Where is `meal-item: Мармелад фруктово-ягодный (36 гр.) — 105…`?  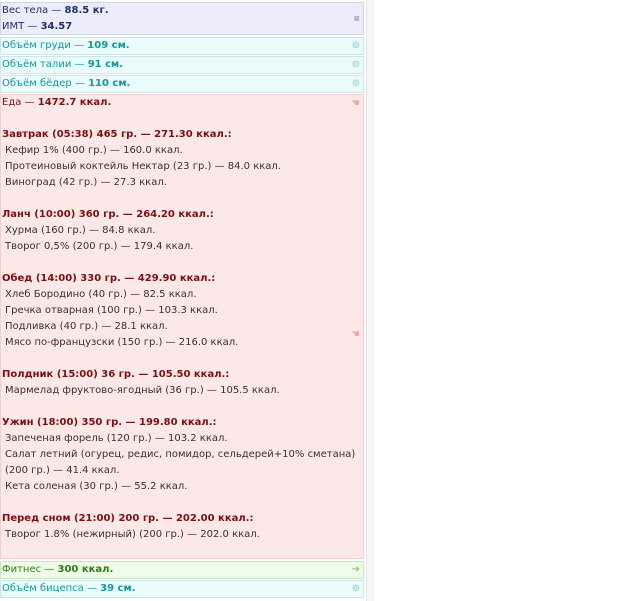
meal-item: Мармелад фруктово-ягодный (36 гр.) — 105… is located at coordinates (142, 390).